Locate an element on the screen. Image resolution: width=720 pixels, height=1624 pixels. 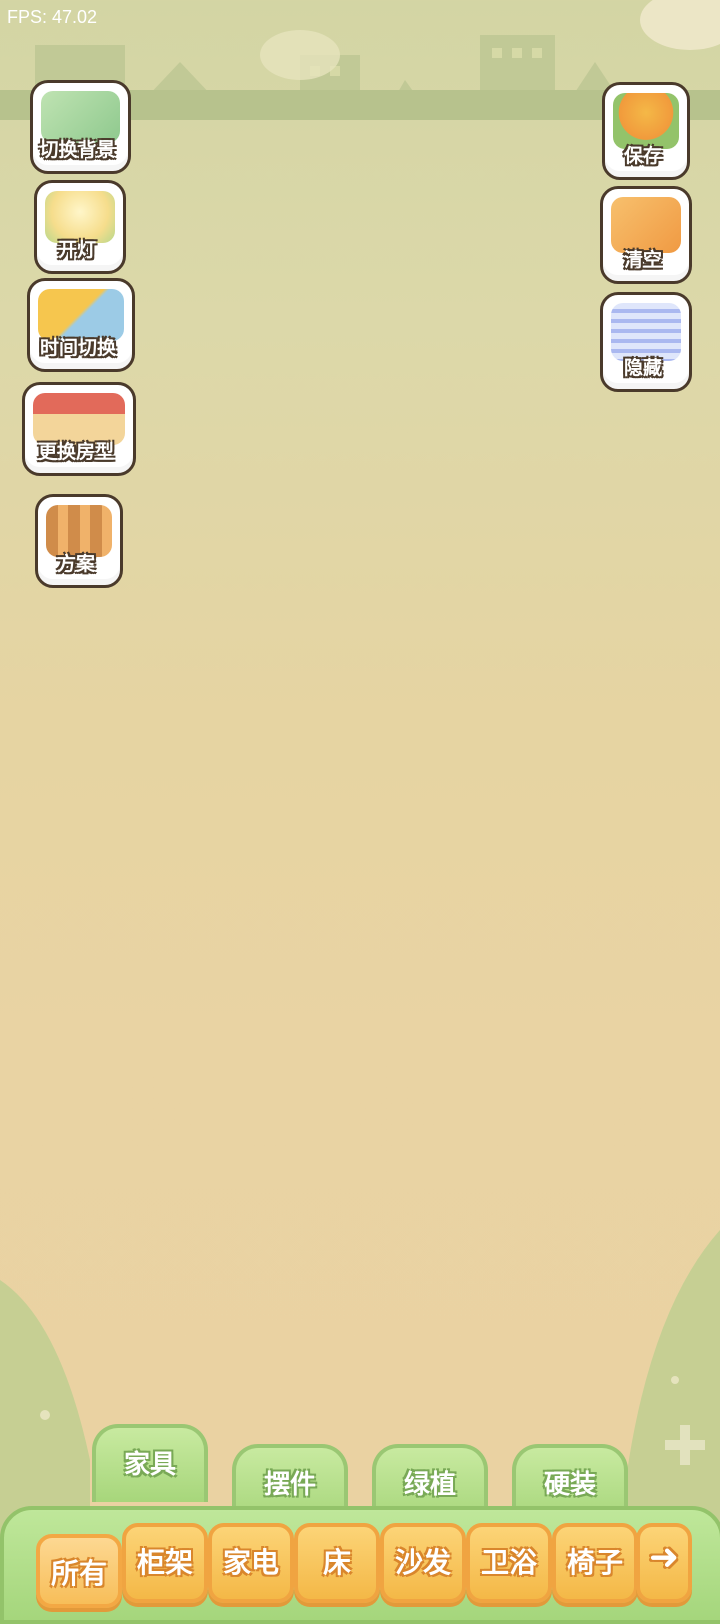
tab-hardware-label: 硬装 is located at coordinates (569, 1485).